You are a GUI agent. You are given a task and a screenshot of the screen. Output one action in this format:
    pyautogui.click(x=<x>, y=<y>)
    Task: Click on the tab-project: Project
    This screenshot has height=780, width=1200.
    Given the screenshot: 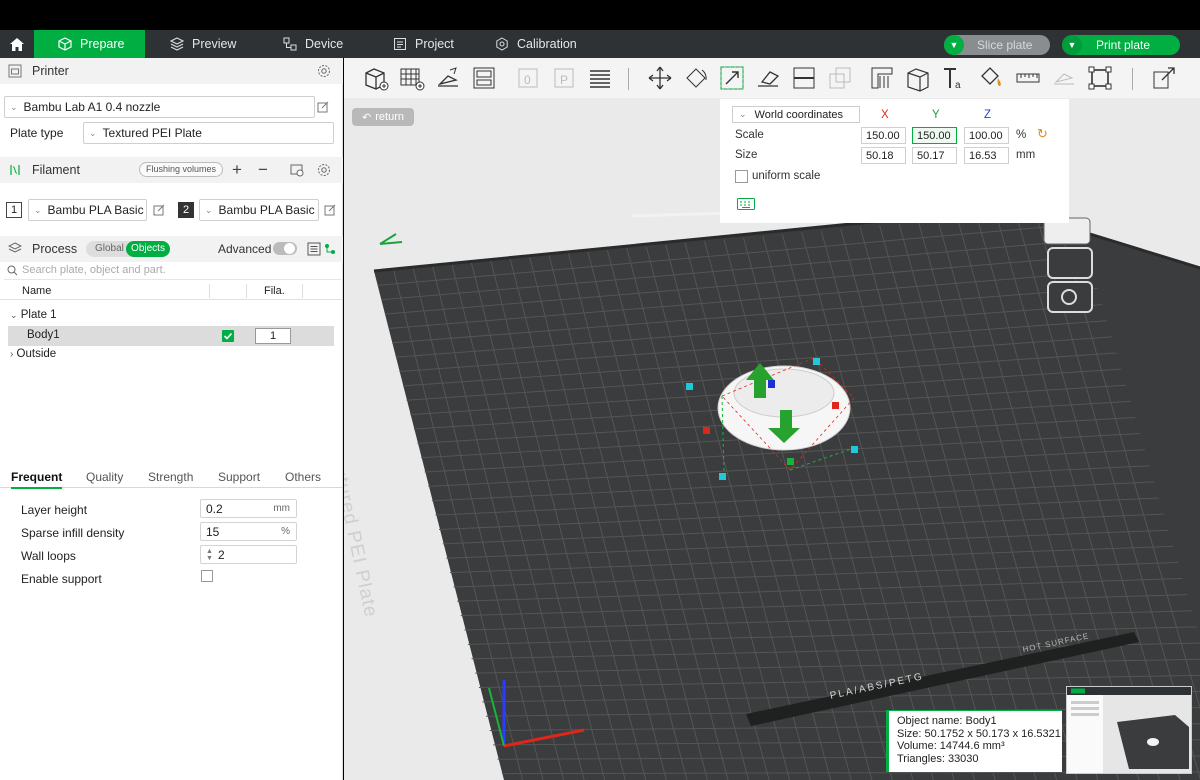 What is the action you would take?
    pyautogui.click(x=423, y=44)
    